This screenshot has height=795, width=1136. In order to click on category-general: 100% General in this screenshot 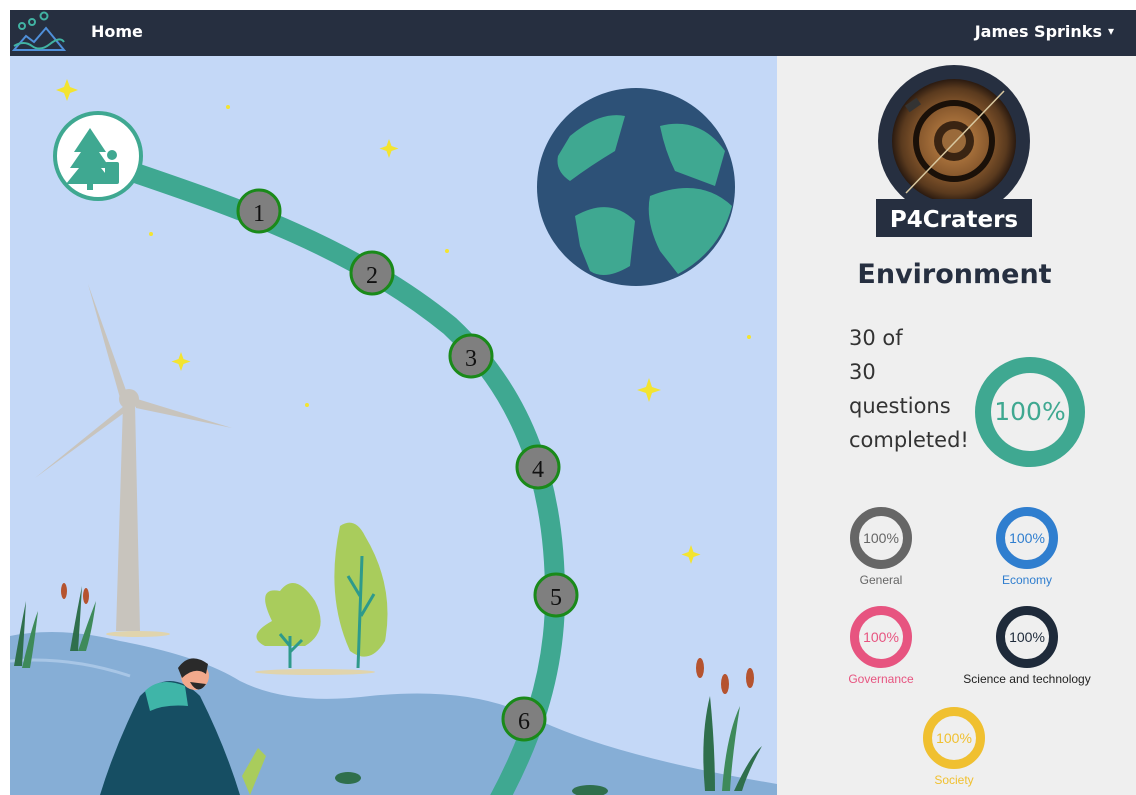, I will do `click(881, 546)`.